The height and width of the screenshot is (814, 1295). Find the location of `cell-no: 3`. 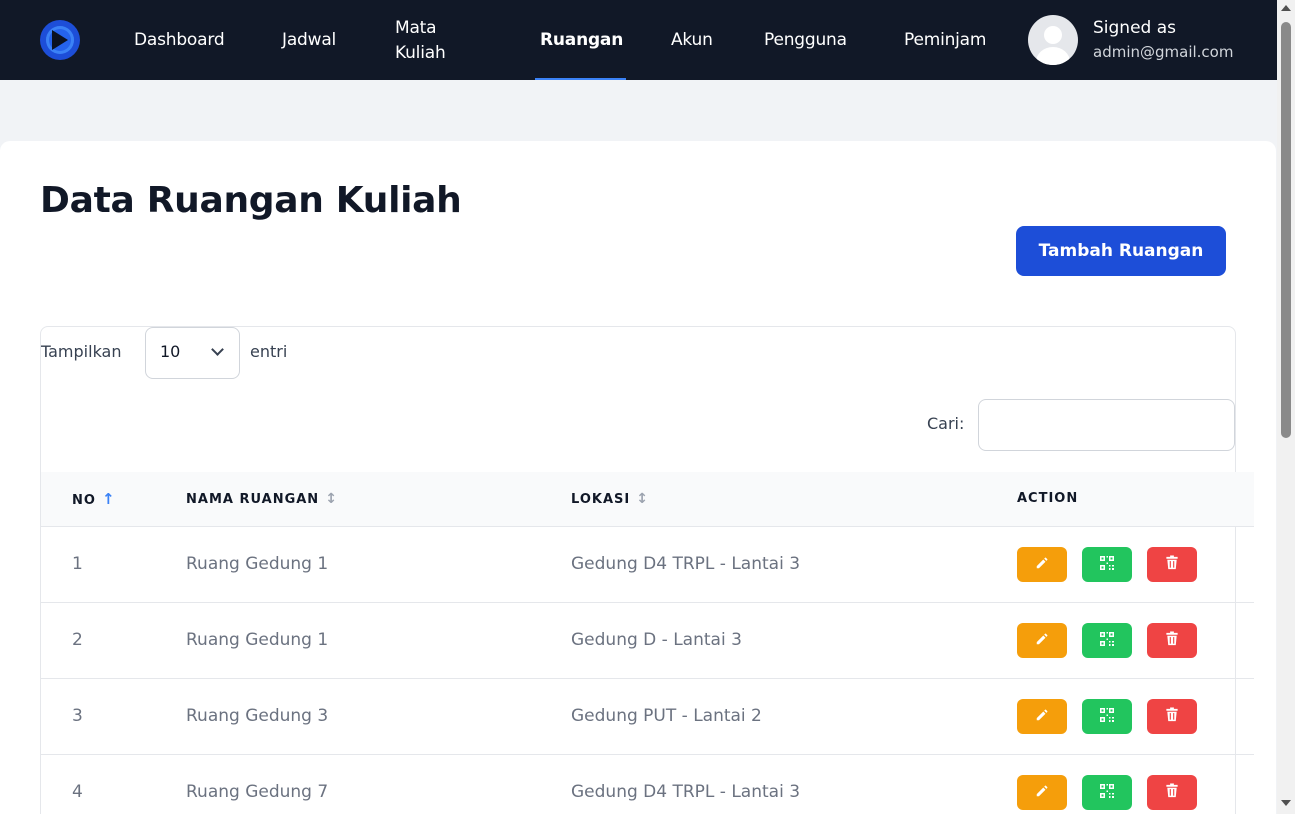

cell-no: 3 is located at coordinates (77, 716).